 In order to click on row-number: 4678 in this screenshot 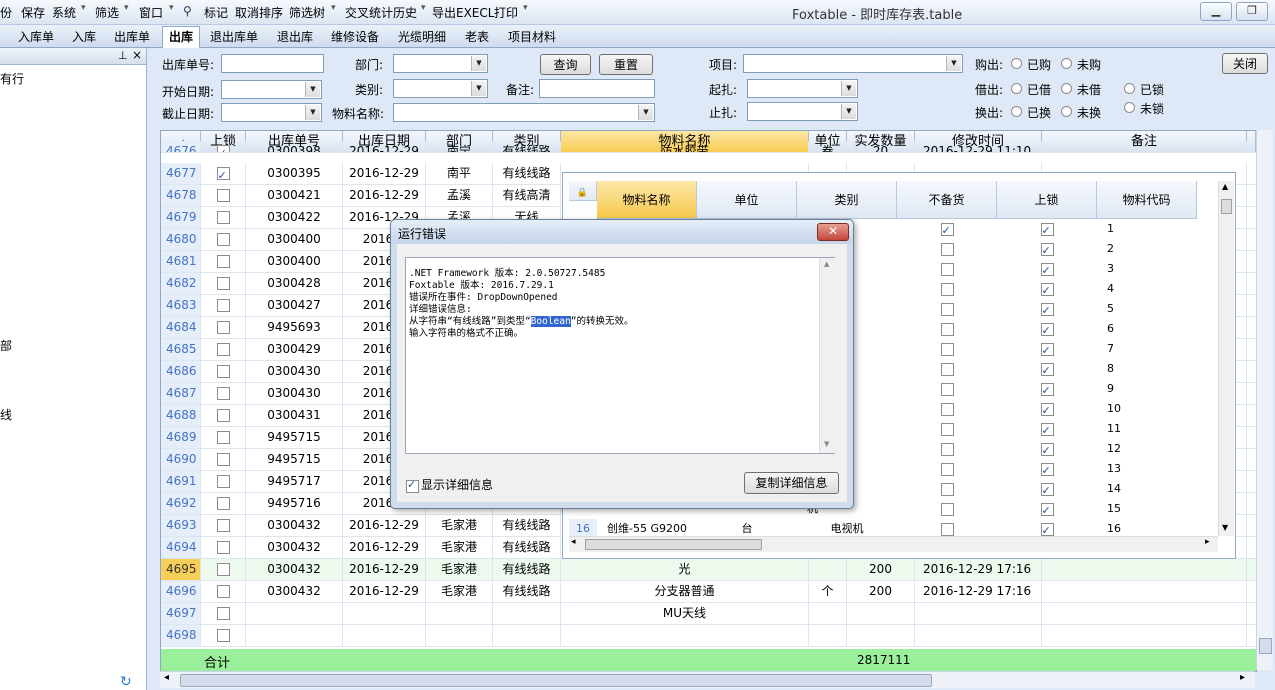, I will do `click(181, 195)`.